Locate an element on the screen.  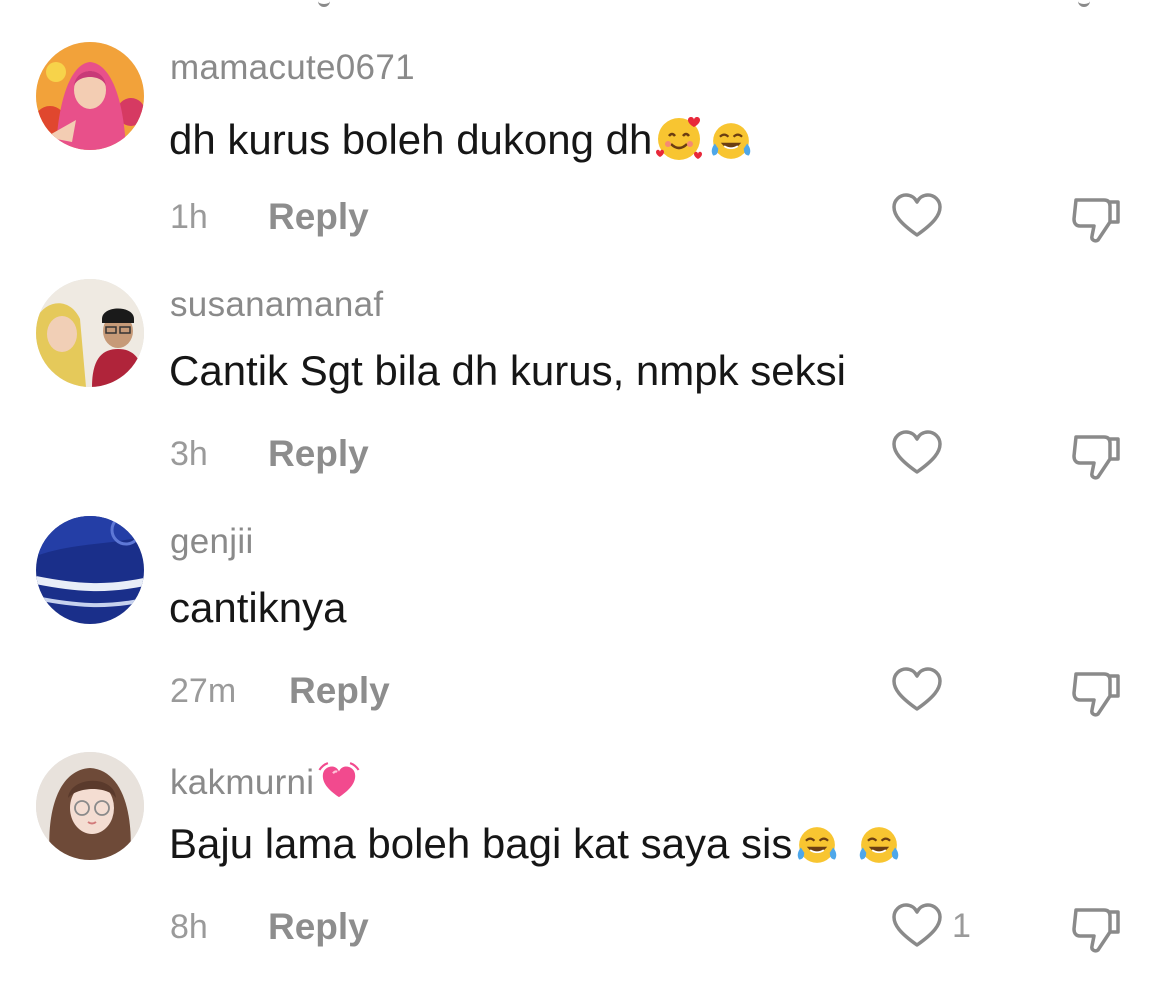
comment-text-content: cantiknya is located at coordinates (258, 607).